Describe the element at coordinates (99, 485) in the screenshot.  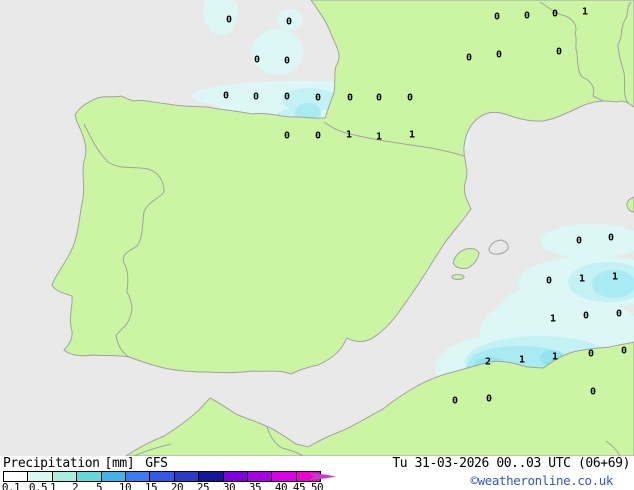
I see `colorbar-tick-label: 5` at that location.